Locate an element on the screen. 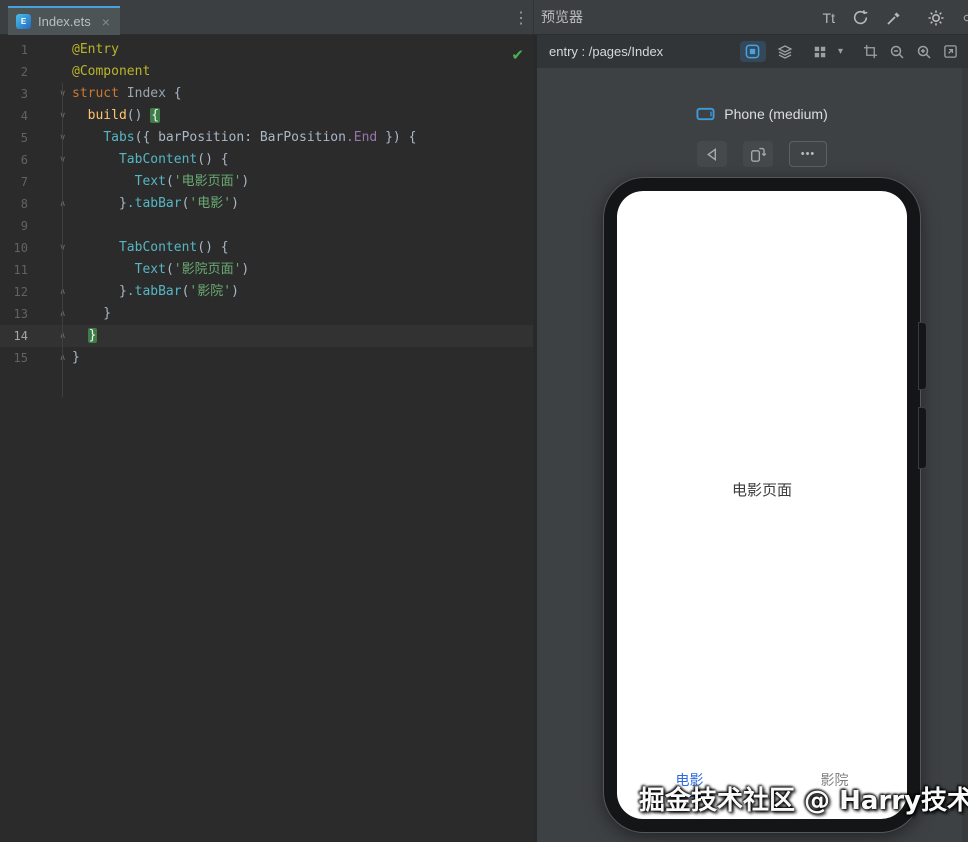 The width and height of the screenshot is (968, 842). topbar-divider is located at coordinates (533, 17).